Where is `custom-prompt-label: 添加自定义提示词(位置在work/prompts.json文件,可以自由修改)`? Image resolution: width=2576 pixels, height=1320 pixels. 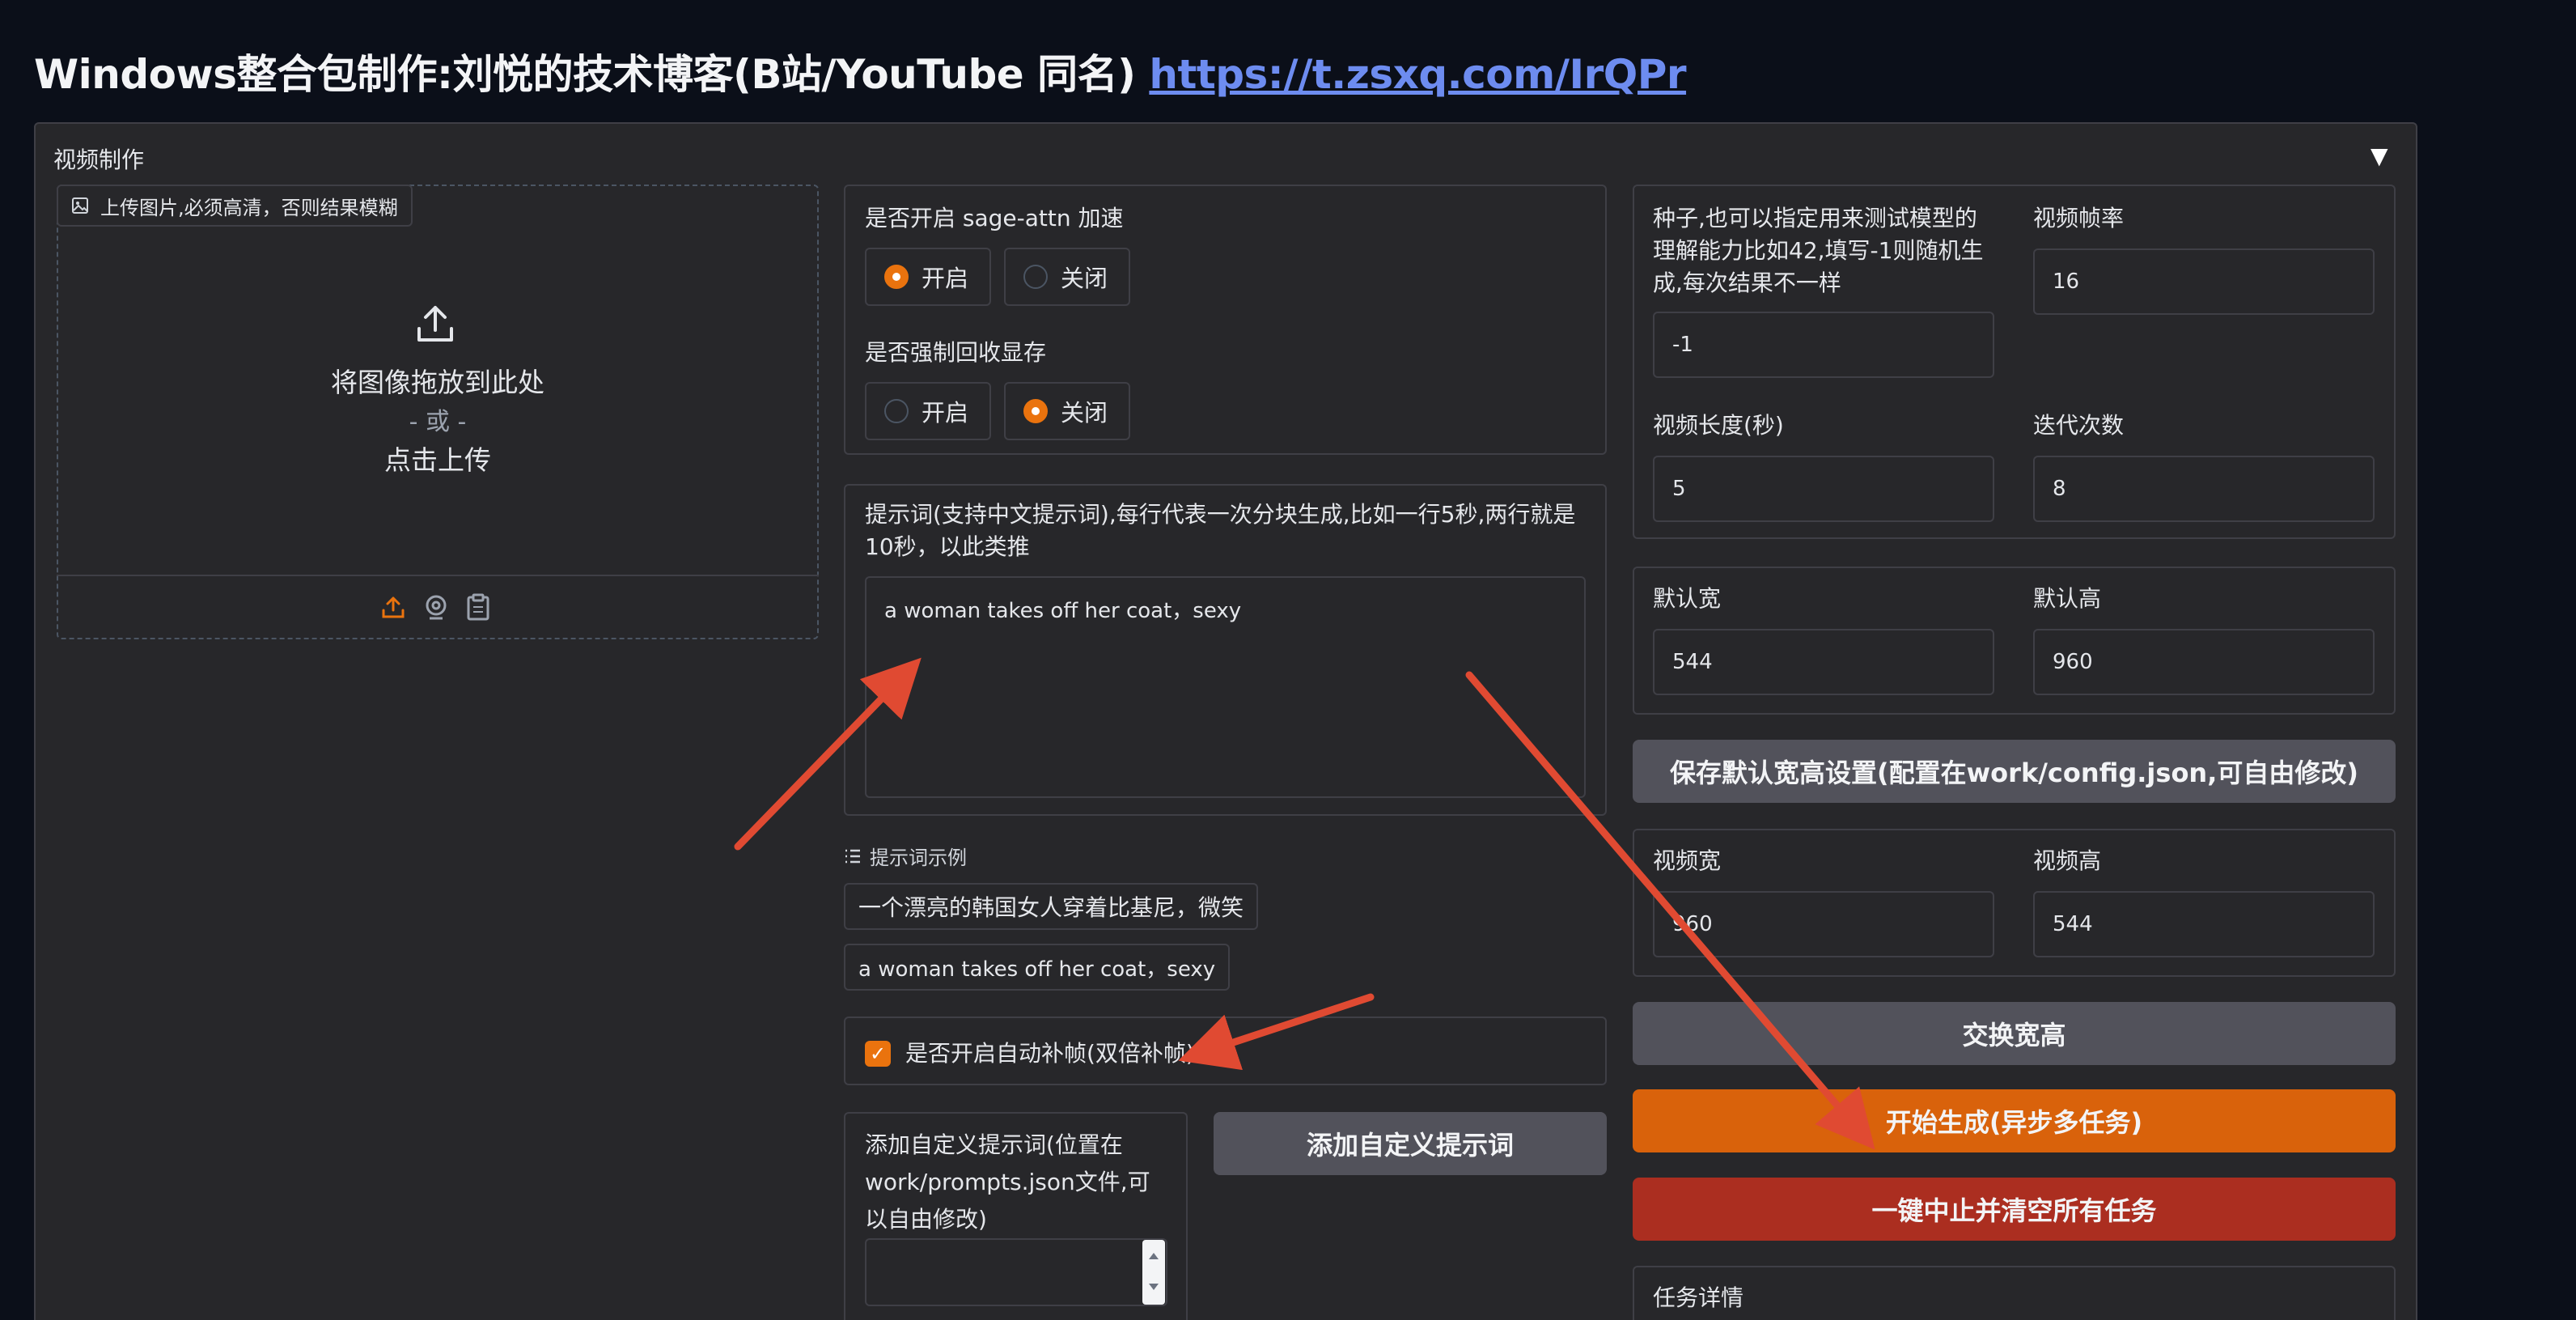 custom-prompt-label: 添加自定义提示词(位置在work/prompts.json文件,可以自由修改) is located at coordinates (1007, 1182).